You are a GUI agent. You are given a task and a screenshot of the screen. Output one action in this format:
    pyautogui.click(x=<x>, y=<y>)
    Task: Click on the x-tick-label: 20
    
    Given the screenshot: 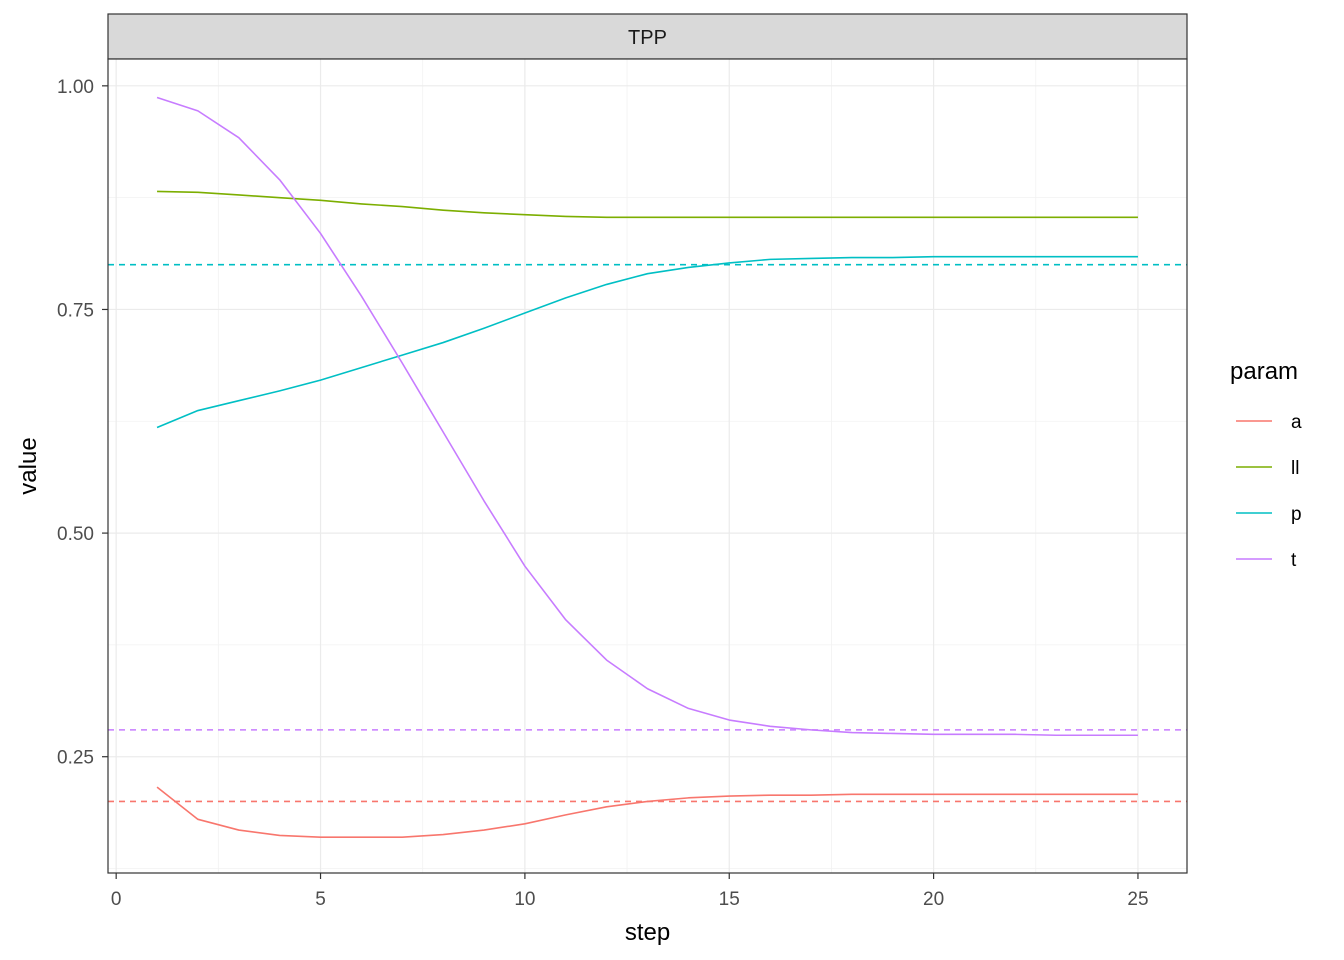 What is the action you would take?
    pyautogui.click(x=933, y=899)
    